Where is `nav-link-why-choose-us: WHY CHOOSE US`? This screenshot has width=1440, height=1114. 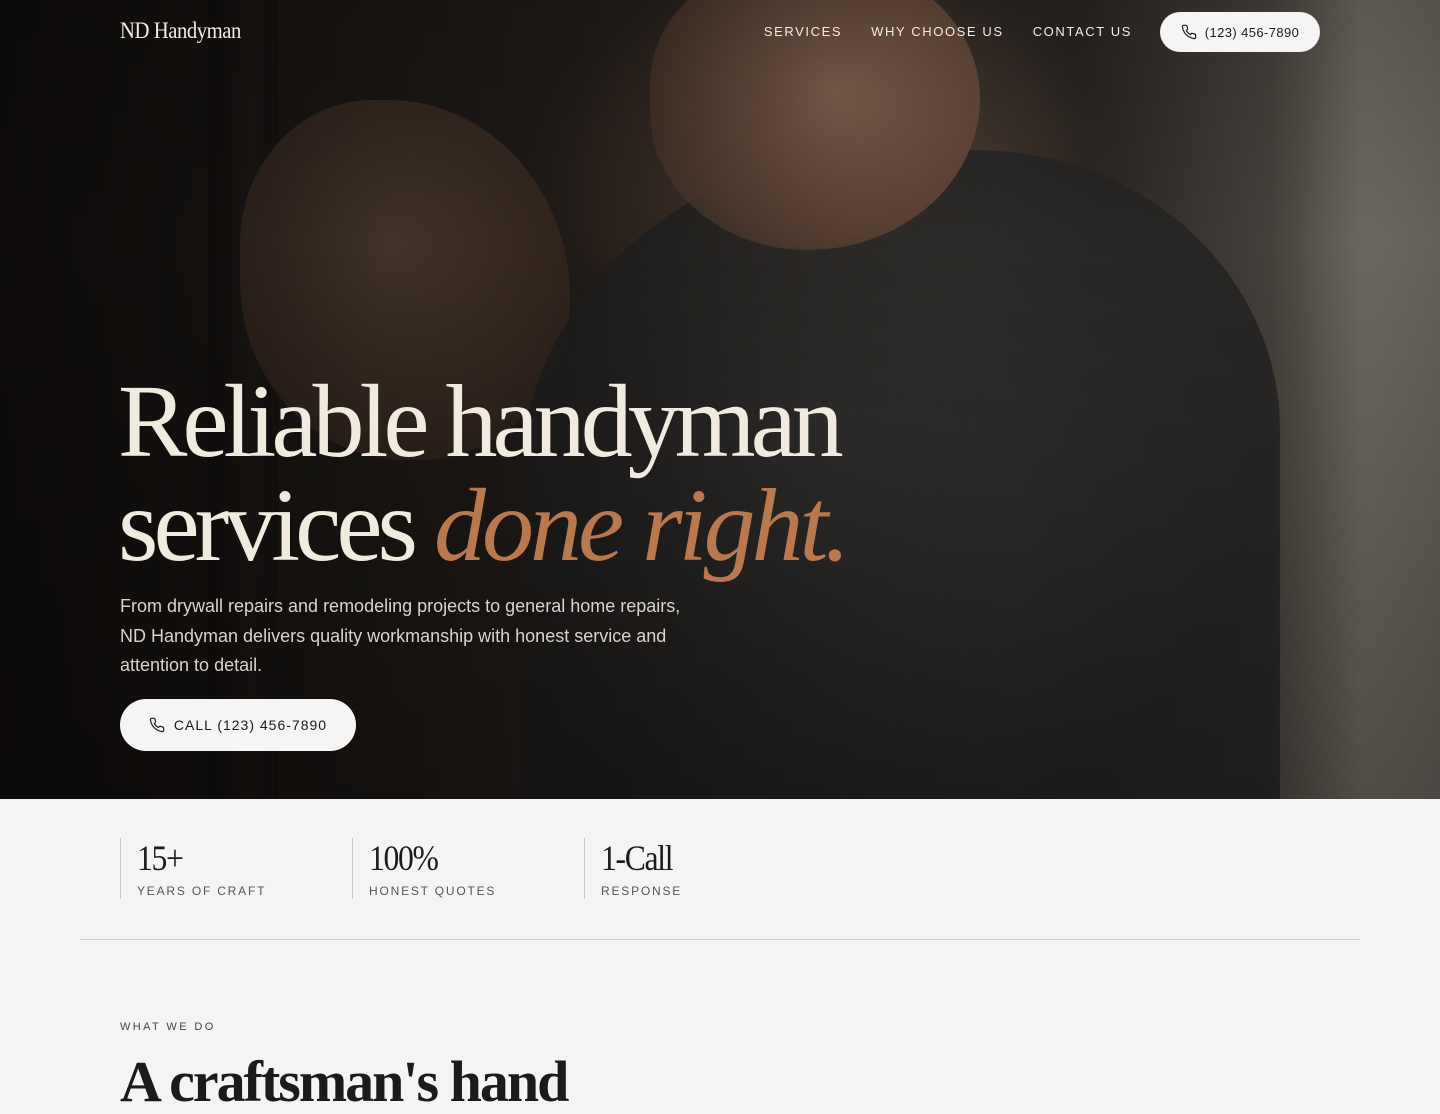 nav-link-why-choose-us: WHY CHOOSE US is located at coordinates (937, 31).